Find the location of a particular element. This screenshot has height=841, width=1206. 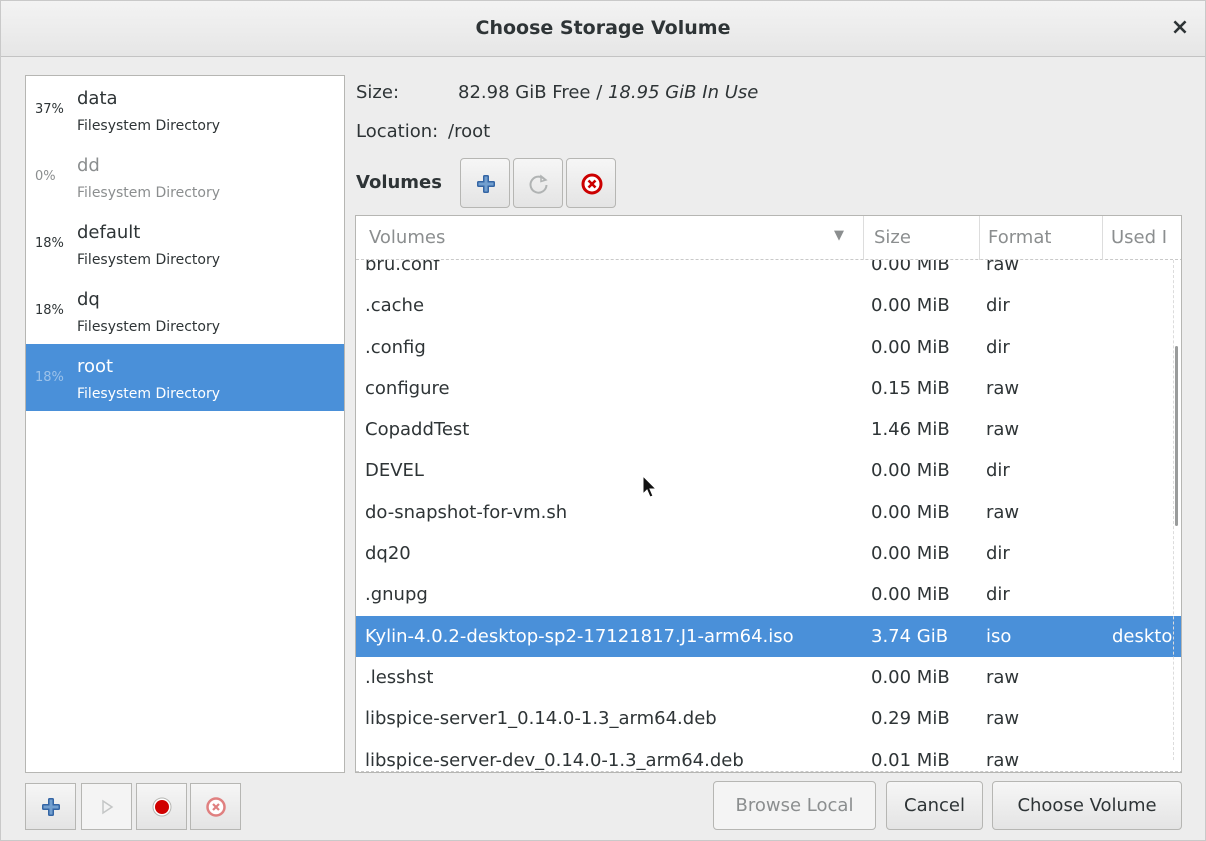

volume-name: libspice-server-dev_0.14.0-1.3_arm64.deb is located at coordinates (554, 760).